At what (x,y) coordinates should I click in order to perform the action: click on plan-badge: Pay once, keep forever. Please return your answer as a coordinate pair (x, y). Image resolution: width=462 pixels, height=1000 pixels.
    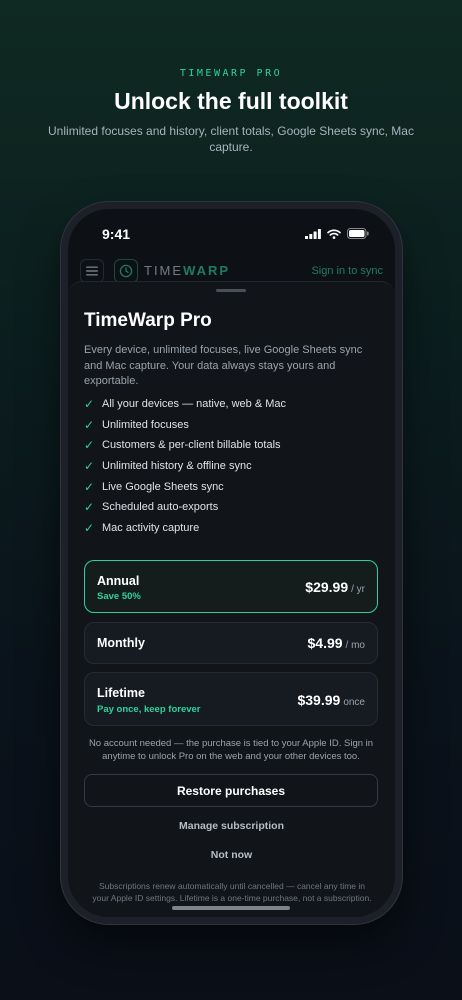
    Looking at the image, I should click on (149, 709).